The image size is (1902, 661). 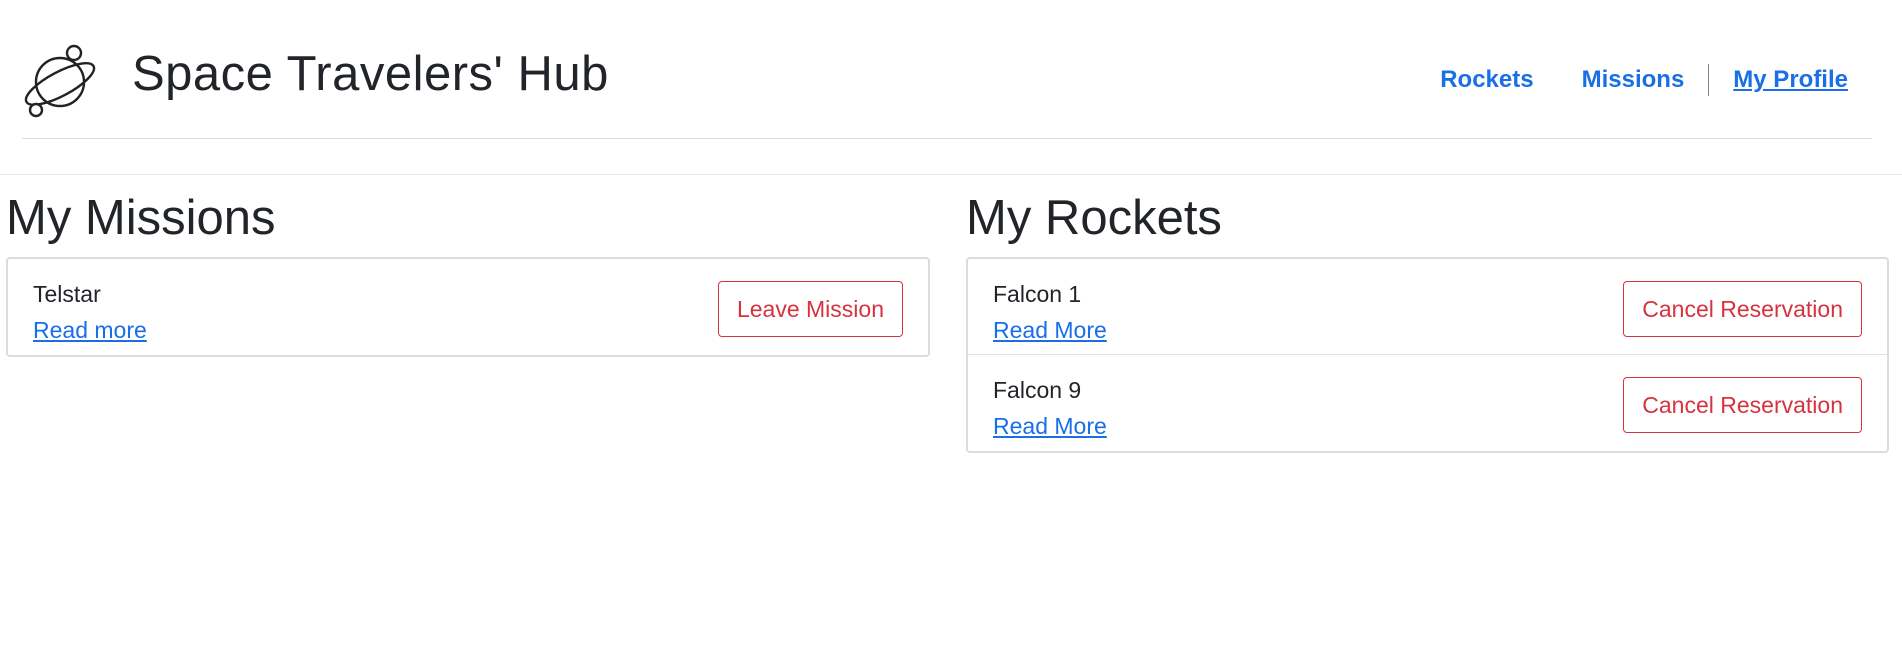 What do you see at coordinates (810, 309) in the screenshot?
I see `leave-mission-button: Leave Mission` at bounding box center [810, 309].